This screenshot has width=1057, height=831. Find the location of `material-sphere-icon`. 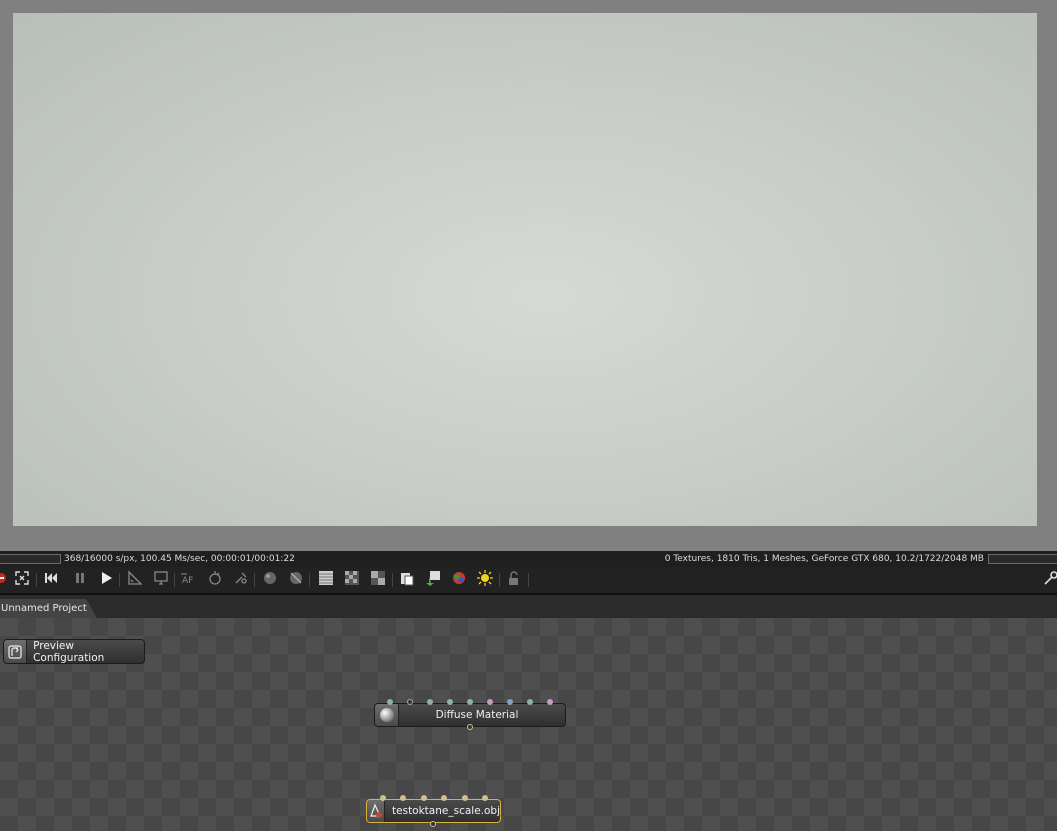

material-sphere-icon is located at coordinates (387, 715).